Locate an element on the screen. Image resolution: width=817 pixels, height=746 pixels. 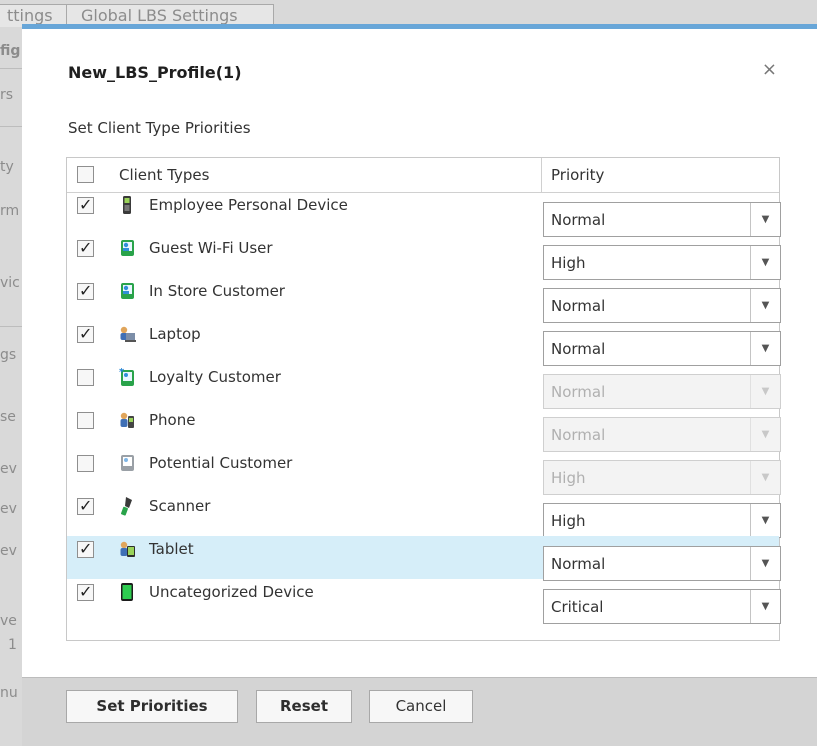
close-icon: × is located at coordinates (769, 69).